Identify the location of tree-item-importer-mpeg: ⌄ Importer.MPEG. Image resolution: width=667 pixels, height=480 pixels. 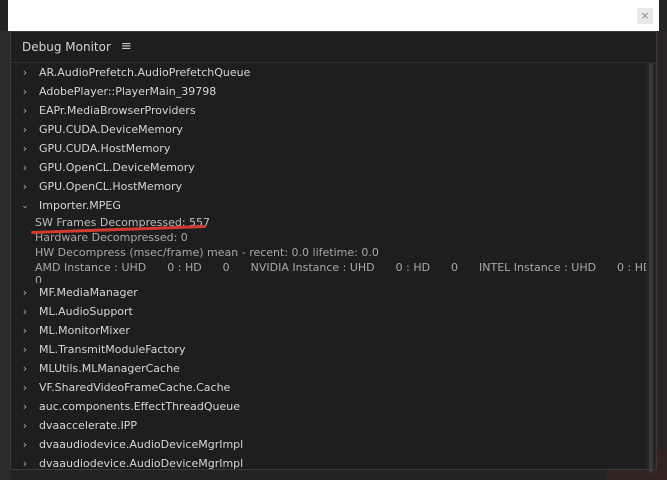
(328, 205).